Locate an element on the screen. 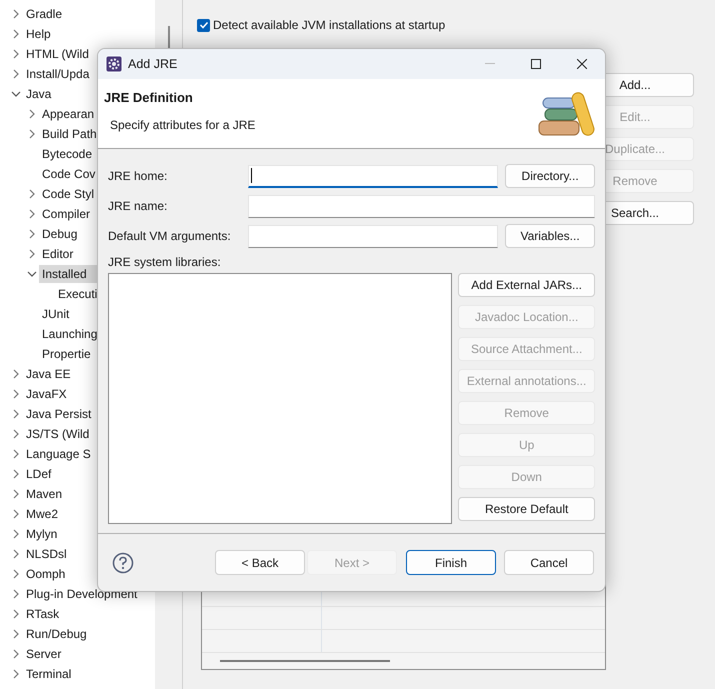  checkbox-label: Detect available JVM installations at startup is located at coordinates (329, 25).